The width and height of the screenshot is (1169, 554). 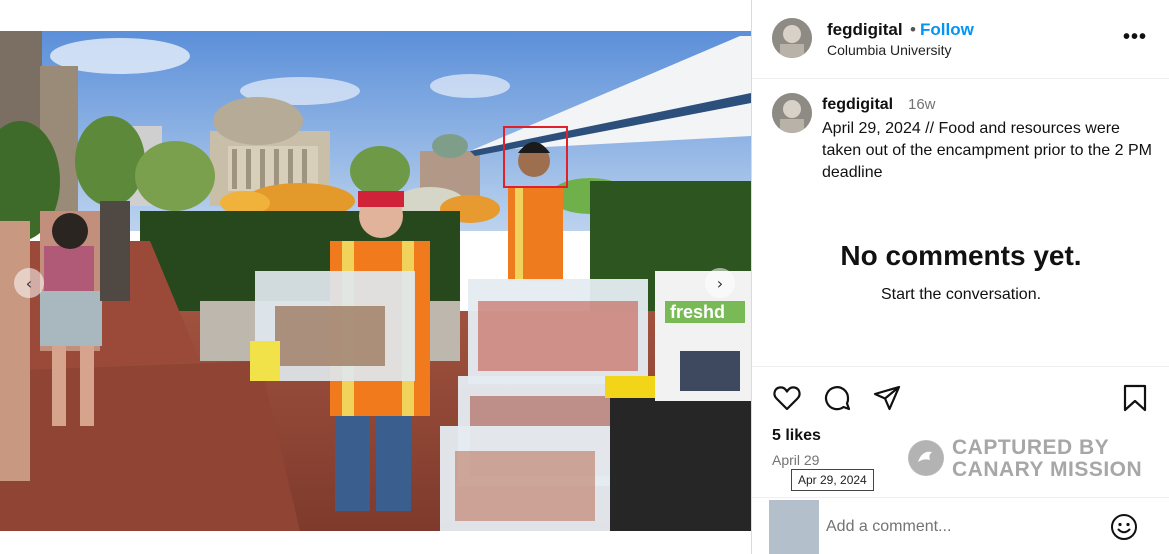 What do you see at coordinates (1135, 398) in the screenshot?
I see `bookmark-icon` at bounding box center [1135, 398].